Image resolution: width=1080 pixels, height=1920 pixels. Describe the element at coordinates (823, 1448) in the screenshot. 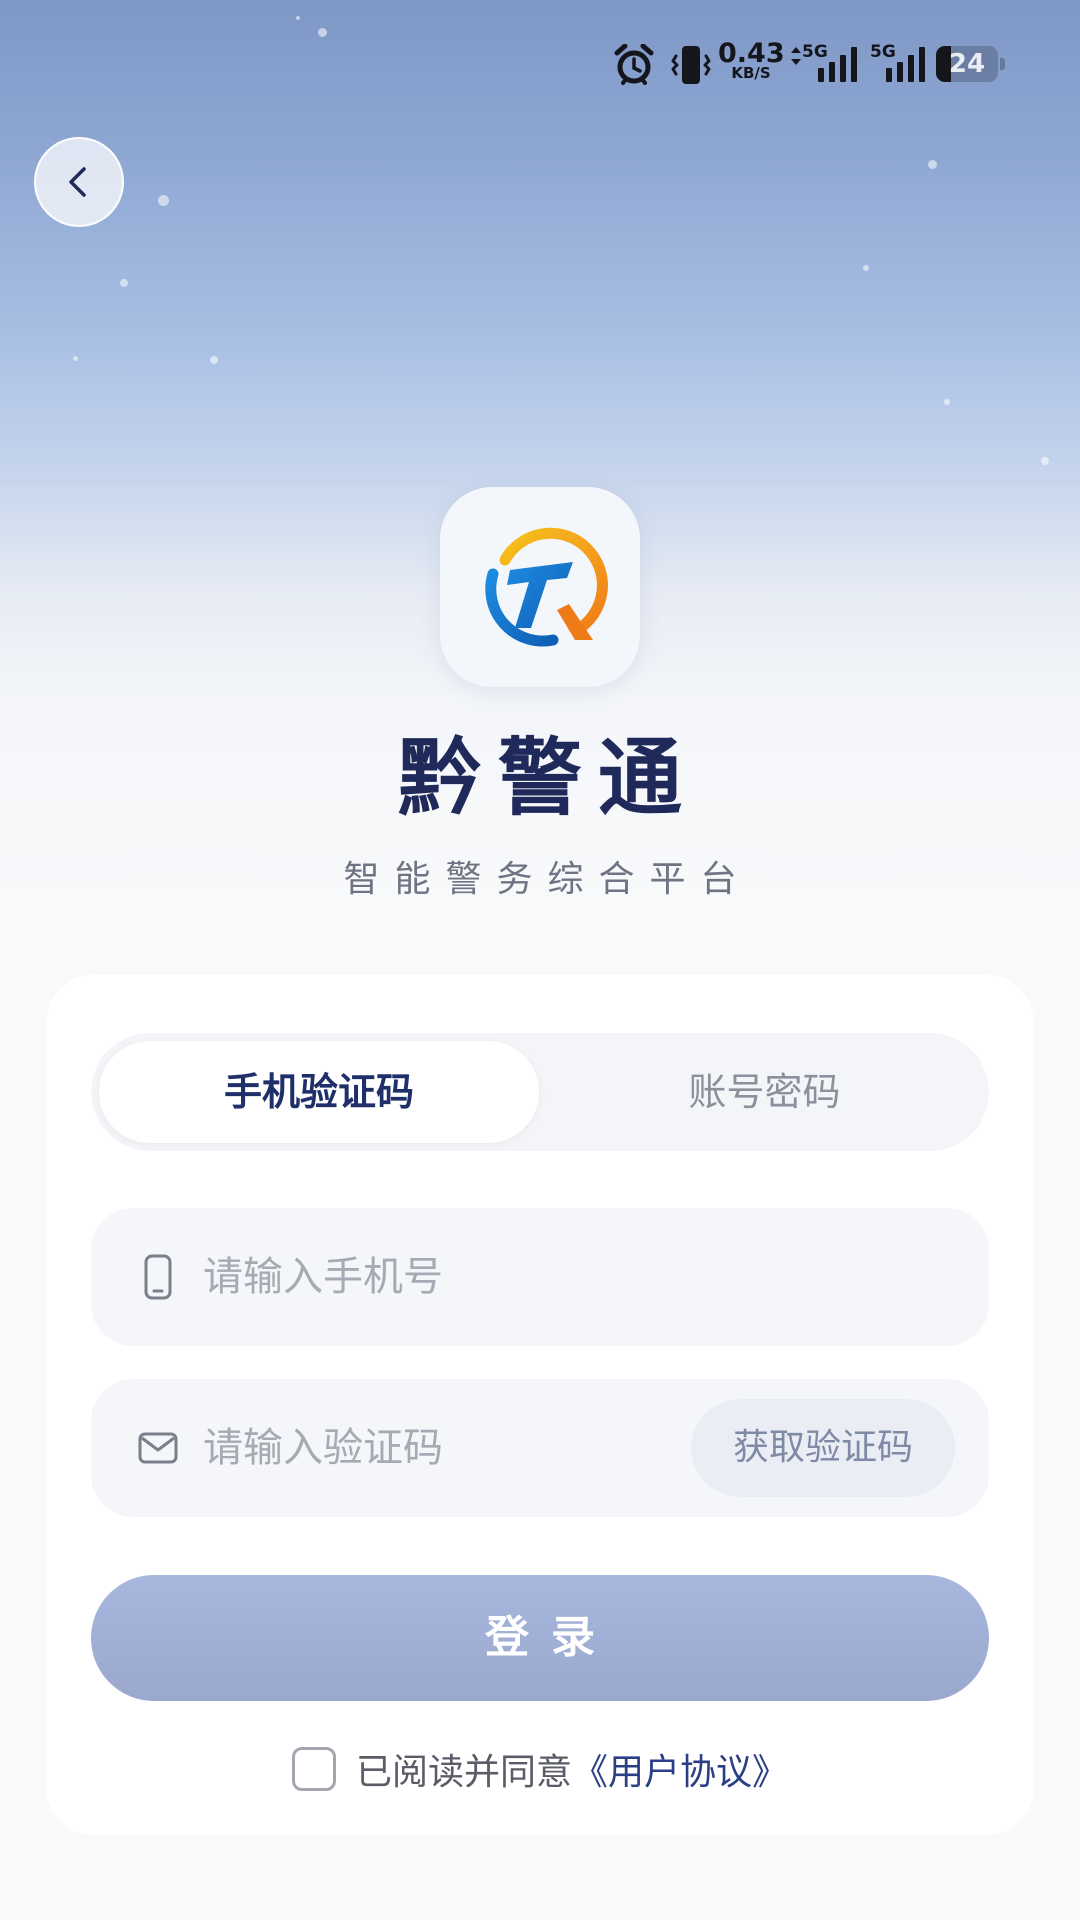

I see `get-code-button: 获取验证码` at that location.